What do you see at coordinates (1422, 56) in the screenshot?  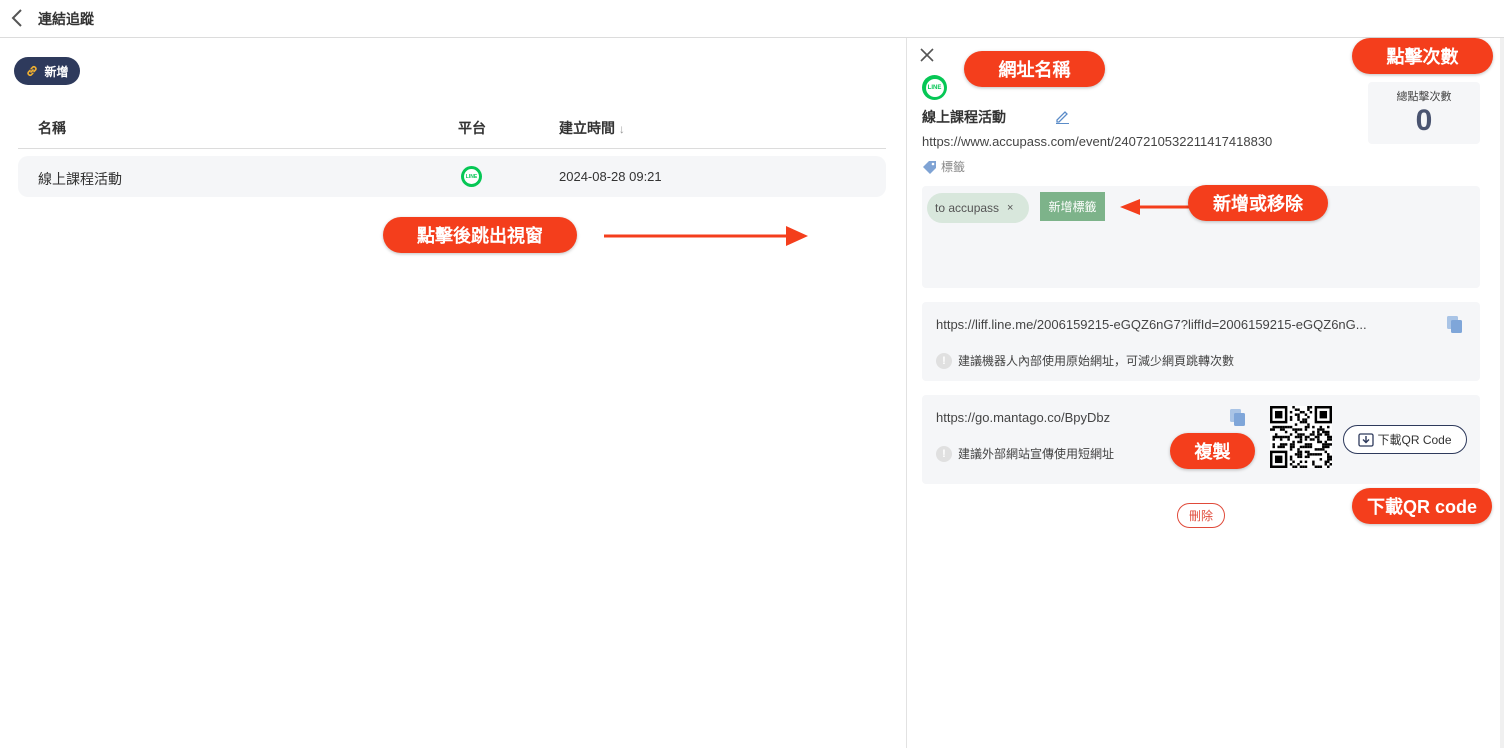 I see `callout-click-count: 點擊次數` at bounding box center [1422, 56].